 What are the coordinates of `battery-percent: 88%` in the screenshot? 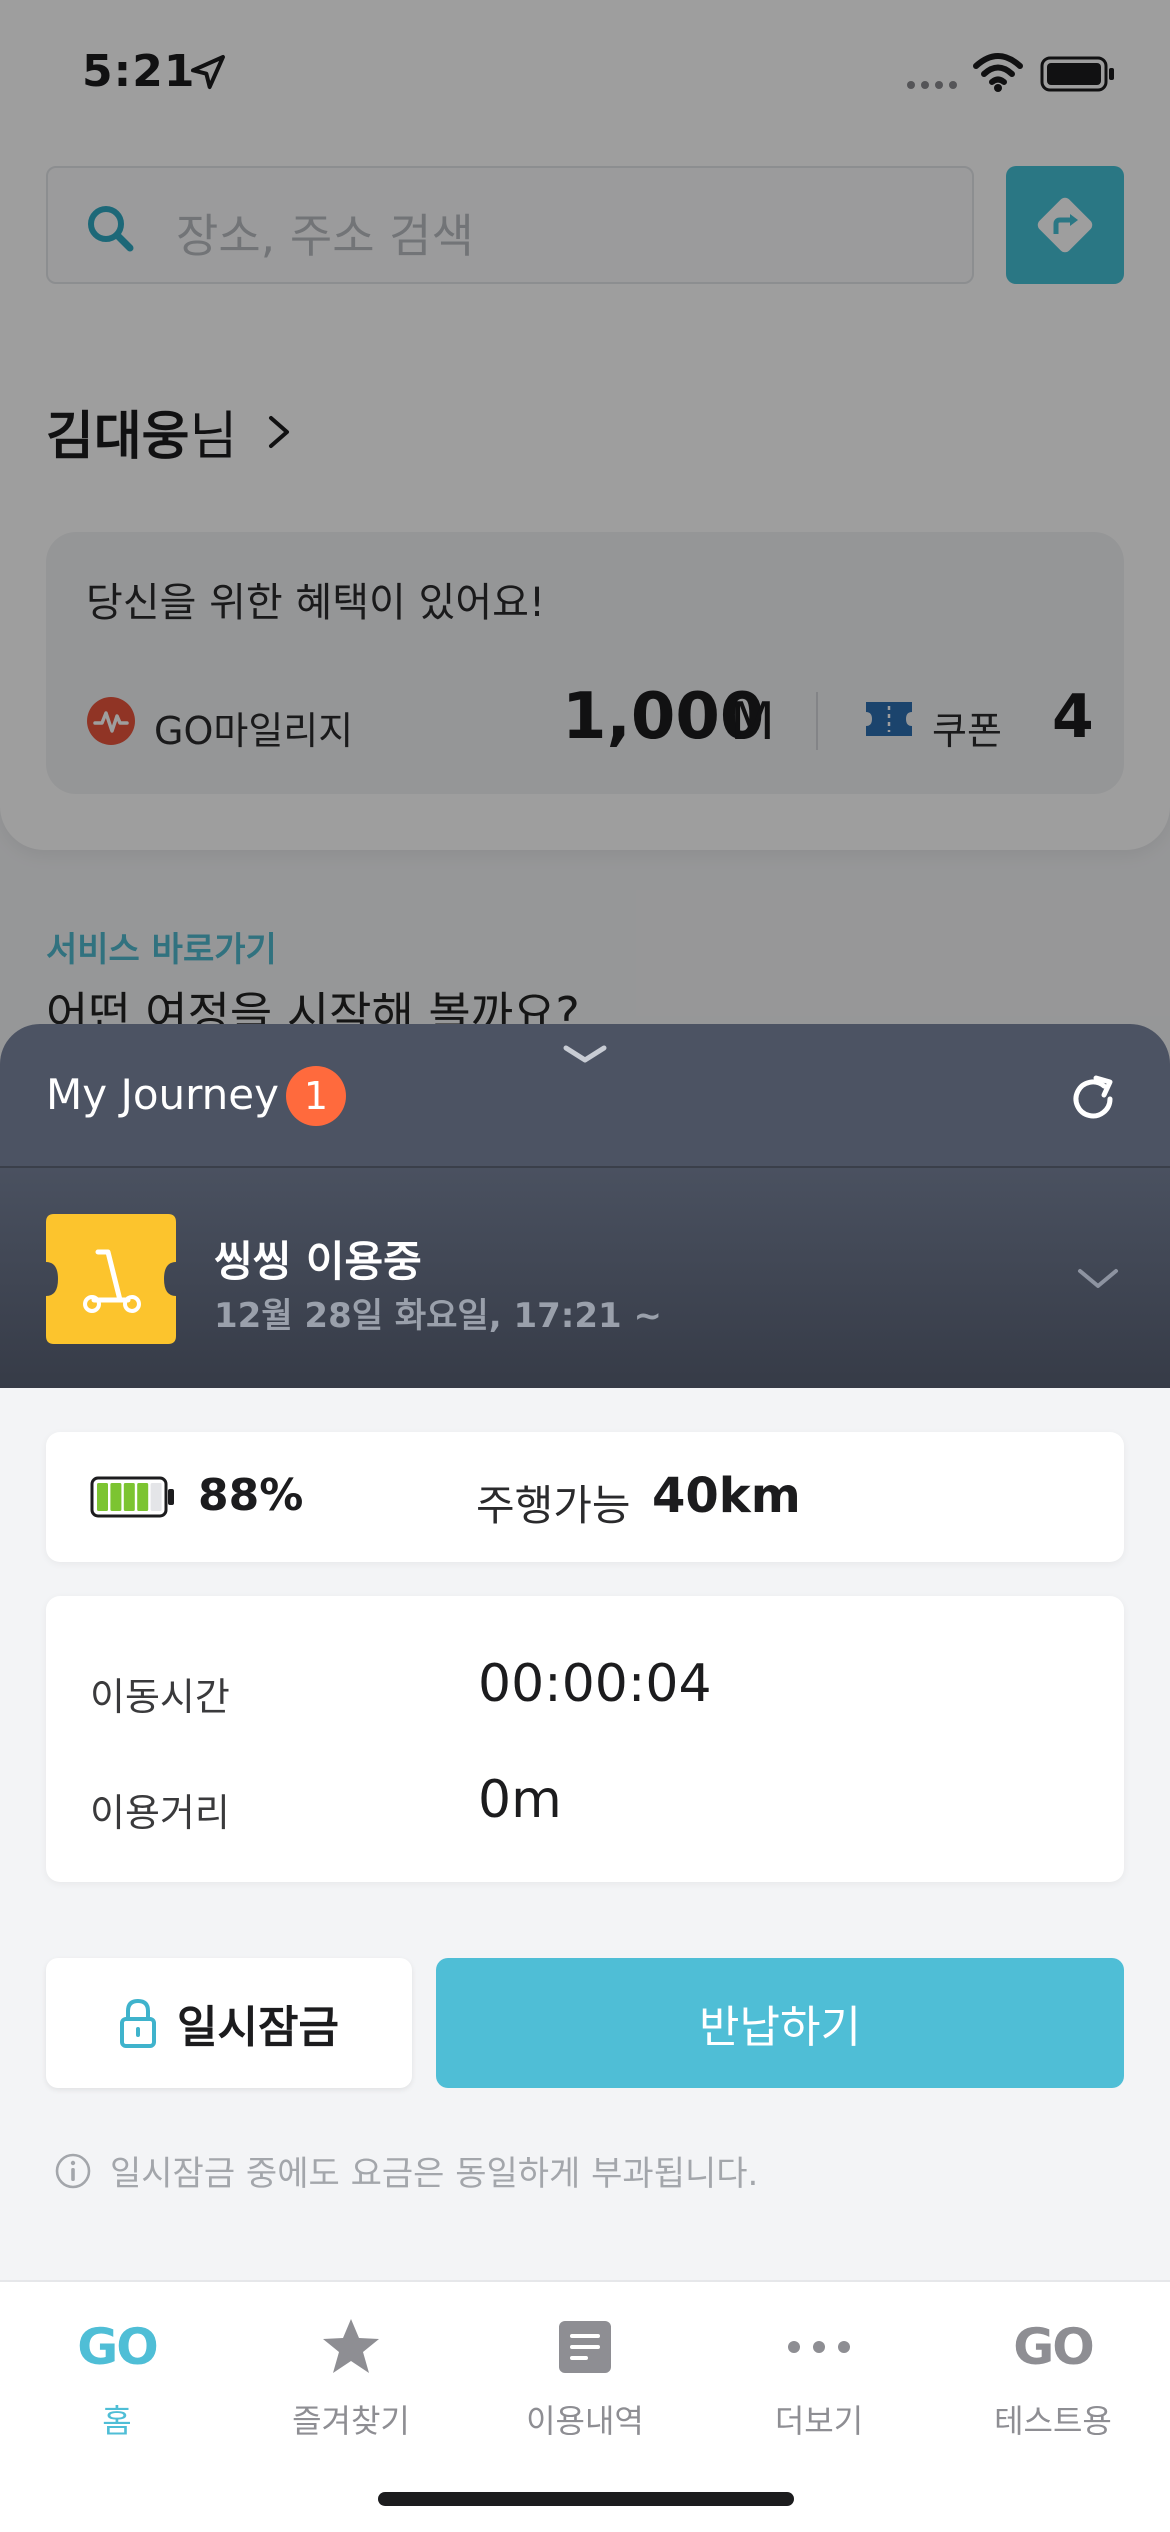 It's located at (251, 1495).